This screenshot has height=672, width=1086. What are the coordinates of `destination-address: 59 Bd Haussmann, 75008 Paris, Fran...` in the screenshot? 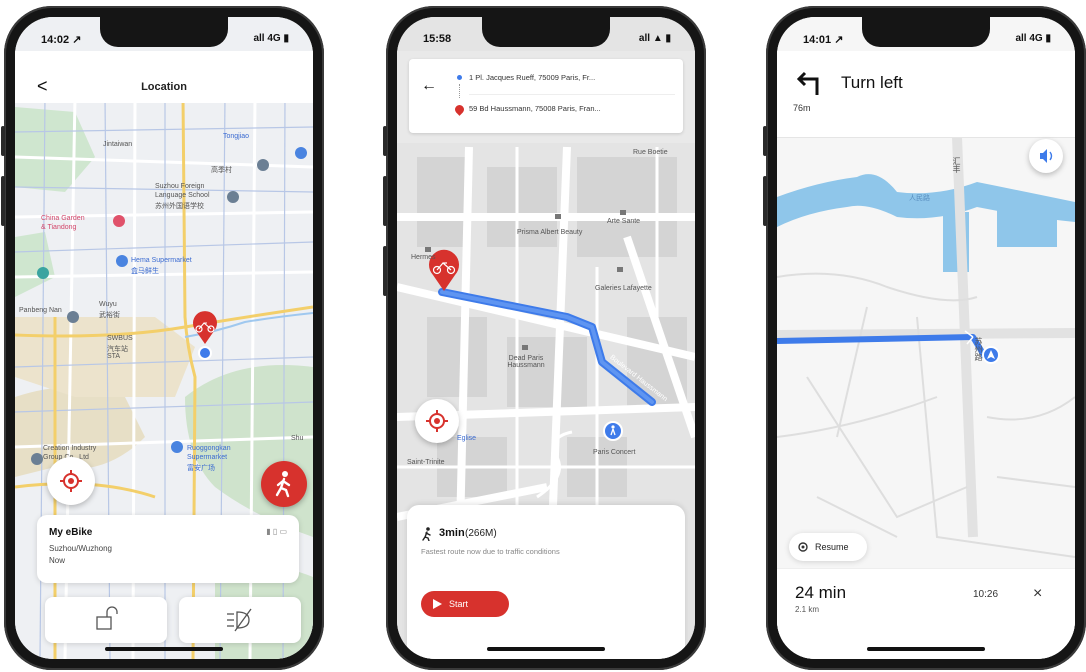 It's located at (572, 108).